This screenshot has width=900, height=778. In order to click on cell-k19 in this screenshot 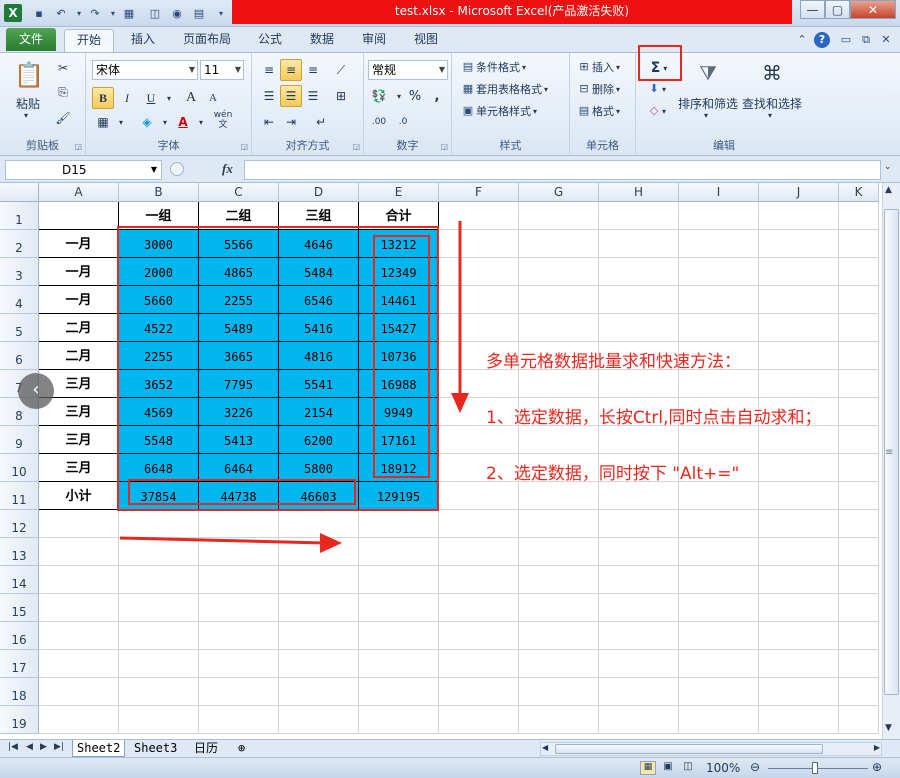, I will do `click(859, 720)`.